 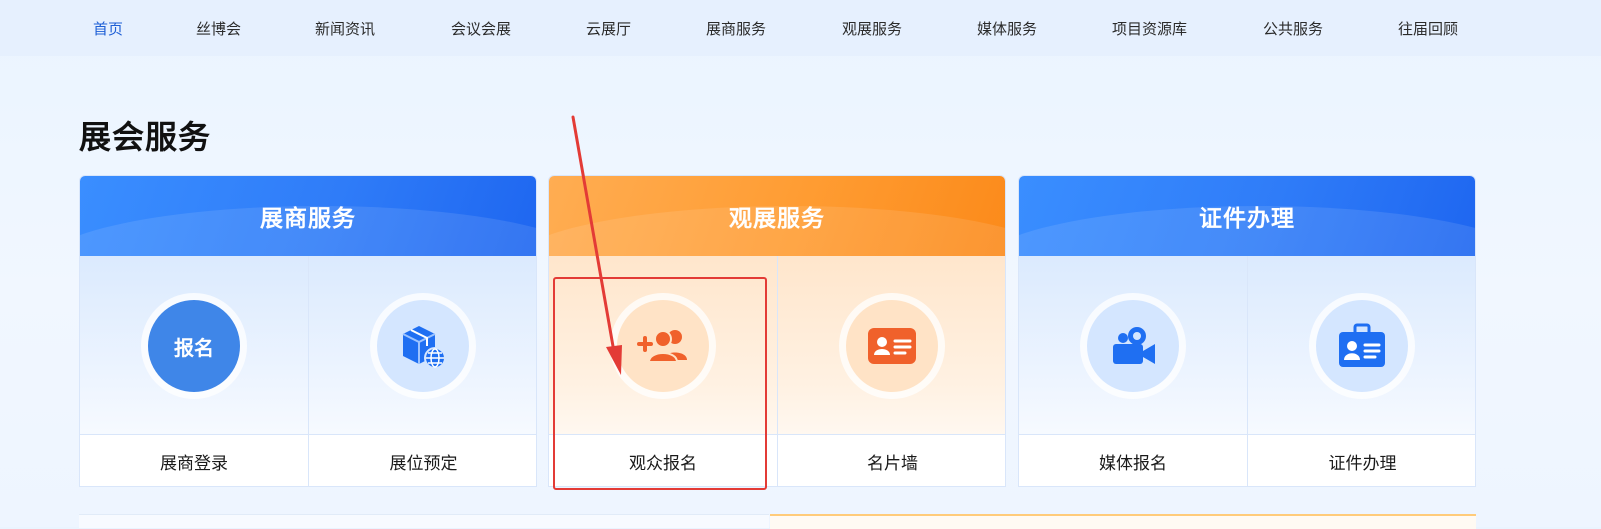 I want to click on nav-item-silk-expo: 丝博会, so click(x=218, y=28).